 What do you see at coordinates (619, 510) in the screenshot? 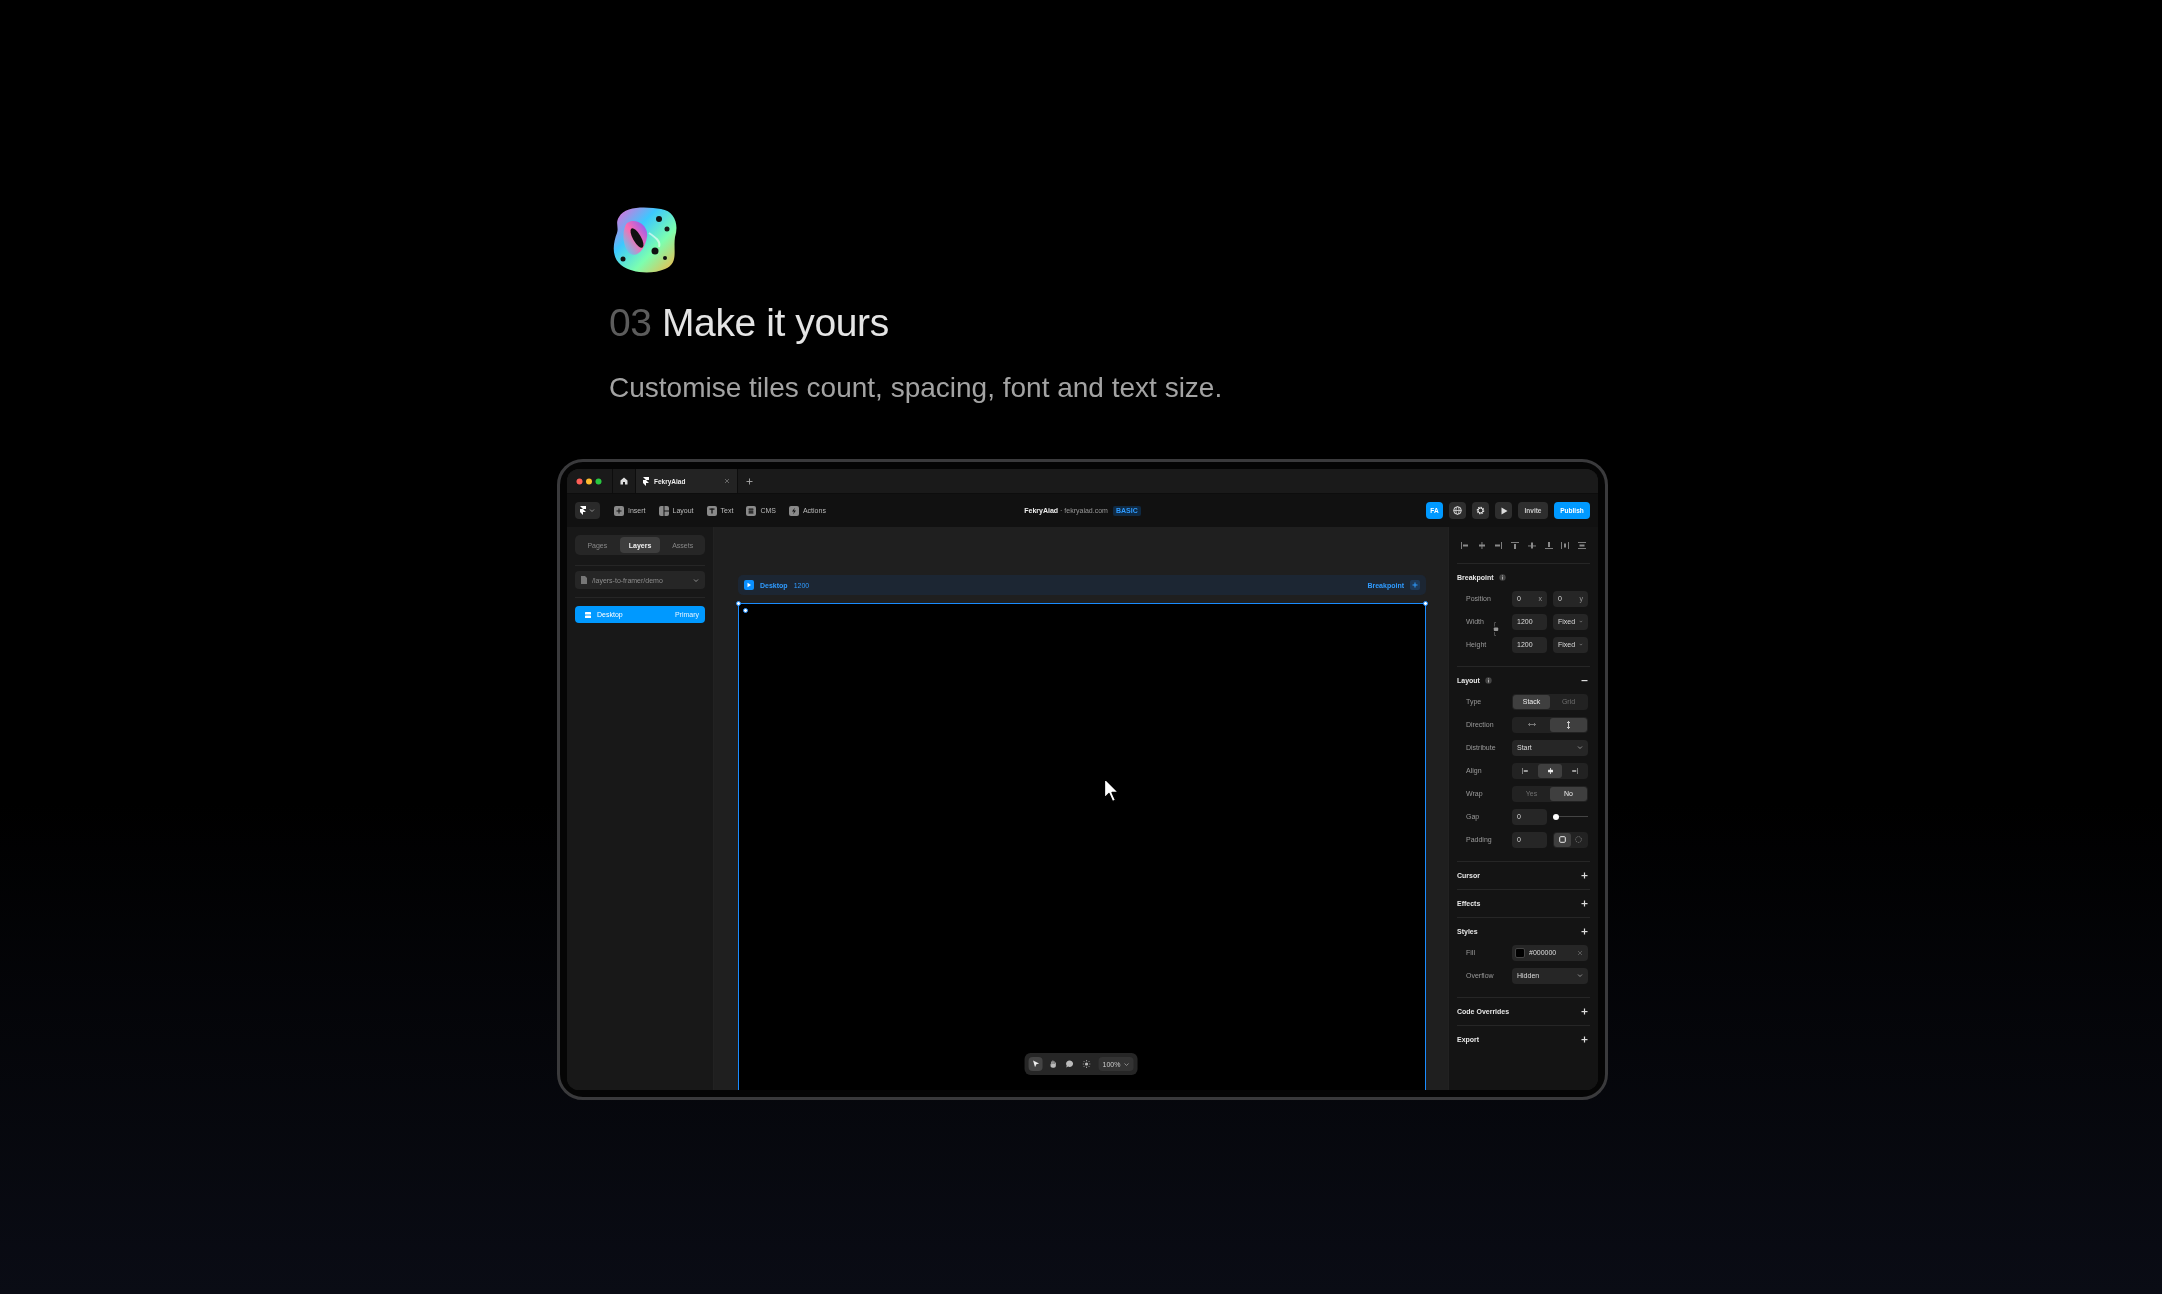
I see `plus-square-icon` at bounding box center [619, 510].